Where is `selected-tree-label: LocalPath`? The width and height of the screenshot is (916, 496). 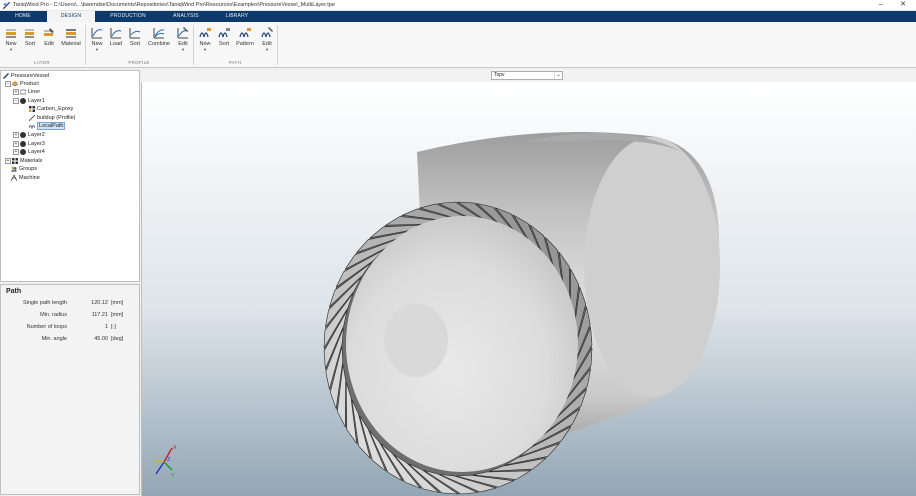
selected-tree-label: LocalPath is located at coordinates (51, 126).